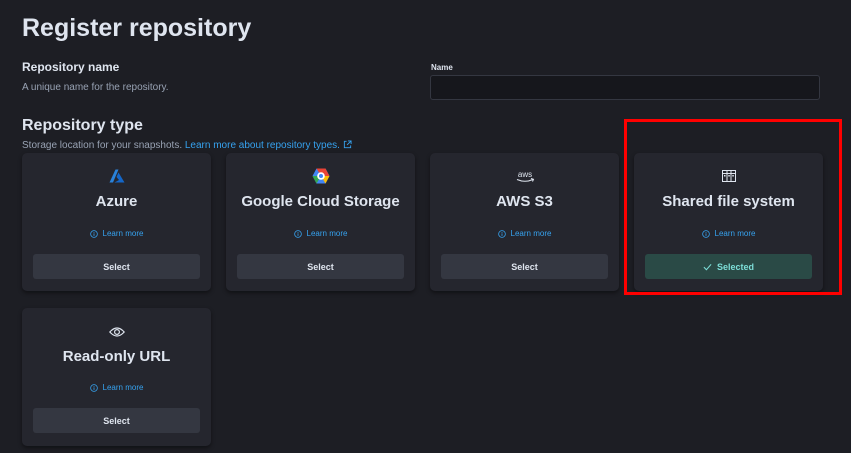  Describe the element at coordinates (116, 332) in the screenshot. I see `eye-icon` at that location.